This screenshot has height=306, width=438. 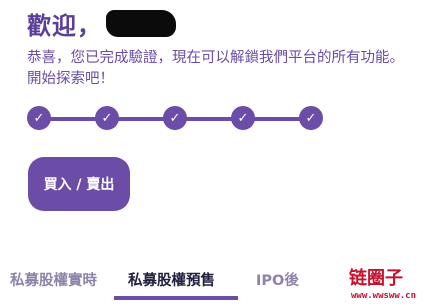 I want to click on progress-stepper: ✓ ✓ ✓ ✓ ✓, so click(x=176, y=119).